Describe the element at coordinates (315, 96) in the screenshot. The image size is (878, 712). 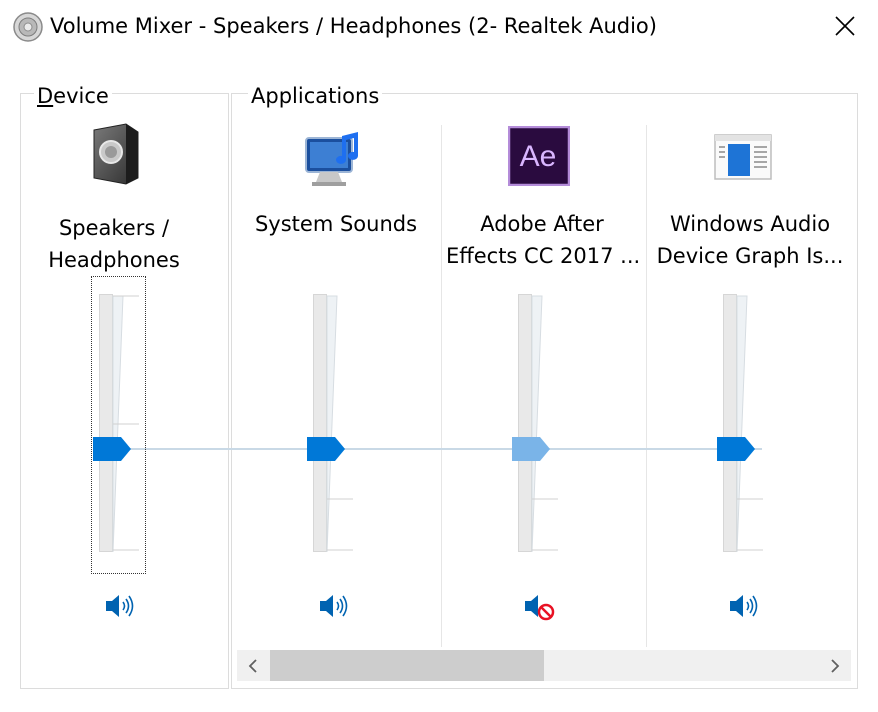
I see `applications-group-label: Applications` at that location.